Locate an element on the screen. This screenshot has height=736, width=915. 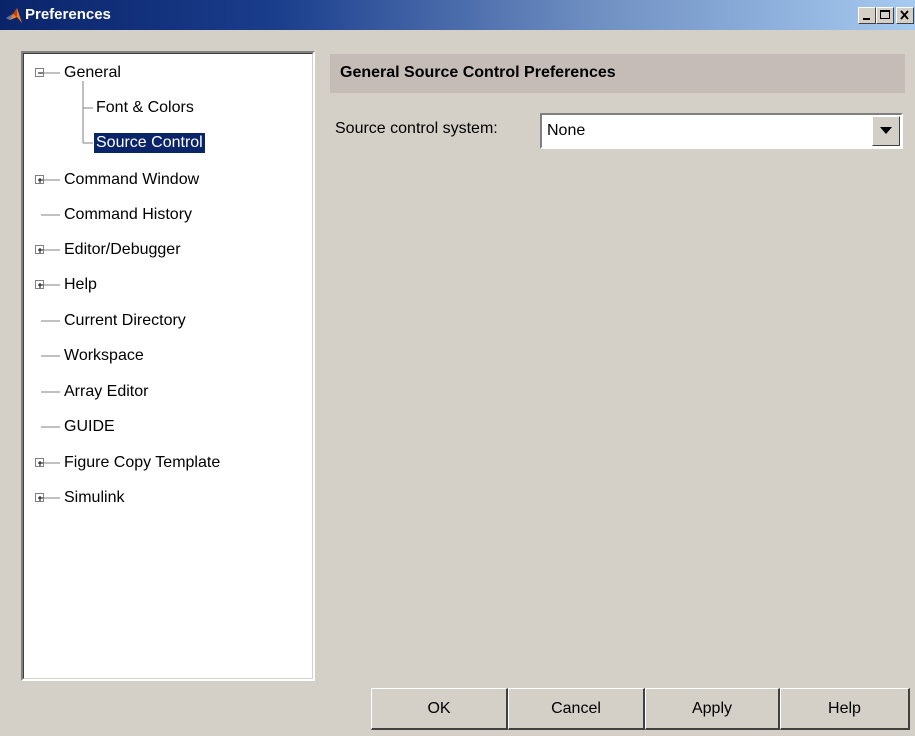
tree-item-font-colors: Font & Colors is located at coordinates (145, 108).